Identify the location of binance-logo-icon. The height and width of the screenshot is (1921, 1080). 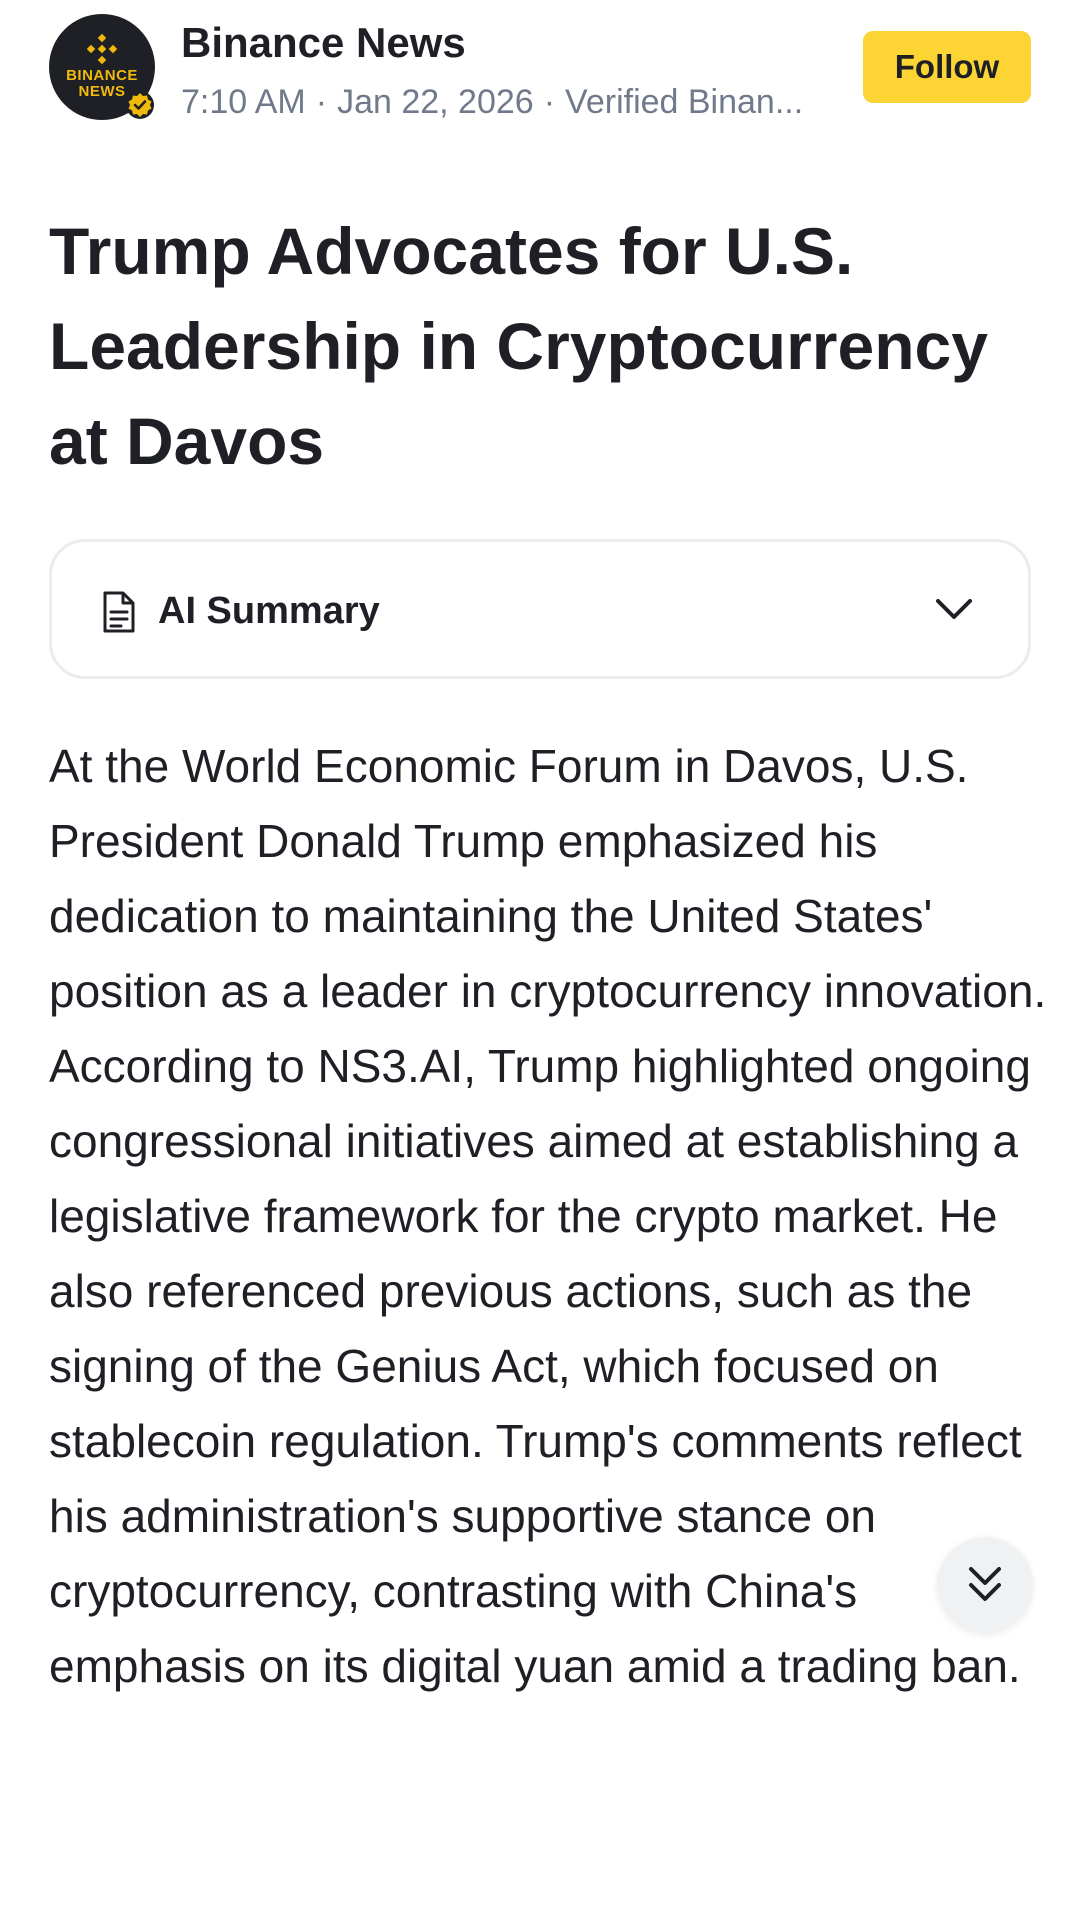
(102, 49).